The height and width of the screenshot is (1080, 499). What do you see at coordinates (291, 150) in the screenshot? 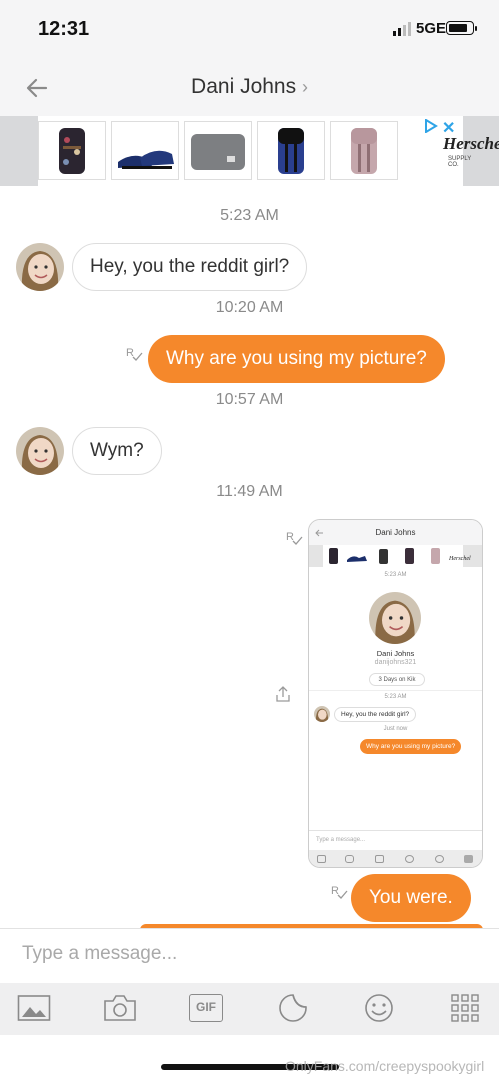
I see `ad-product-backpack-blue` at bounding box center [291, 150].